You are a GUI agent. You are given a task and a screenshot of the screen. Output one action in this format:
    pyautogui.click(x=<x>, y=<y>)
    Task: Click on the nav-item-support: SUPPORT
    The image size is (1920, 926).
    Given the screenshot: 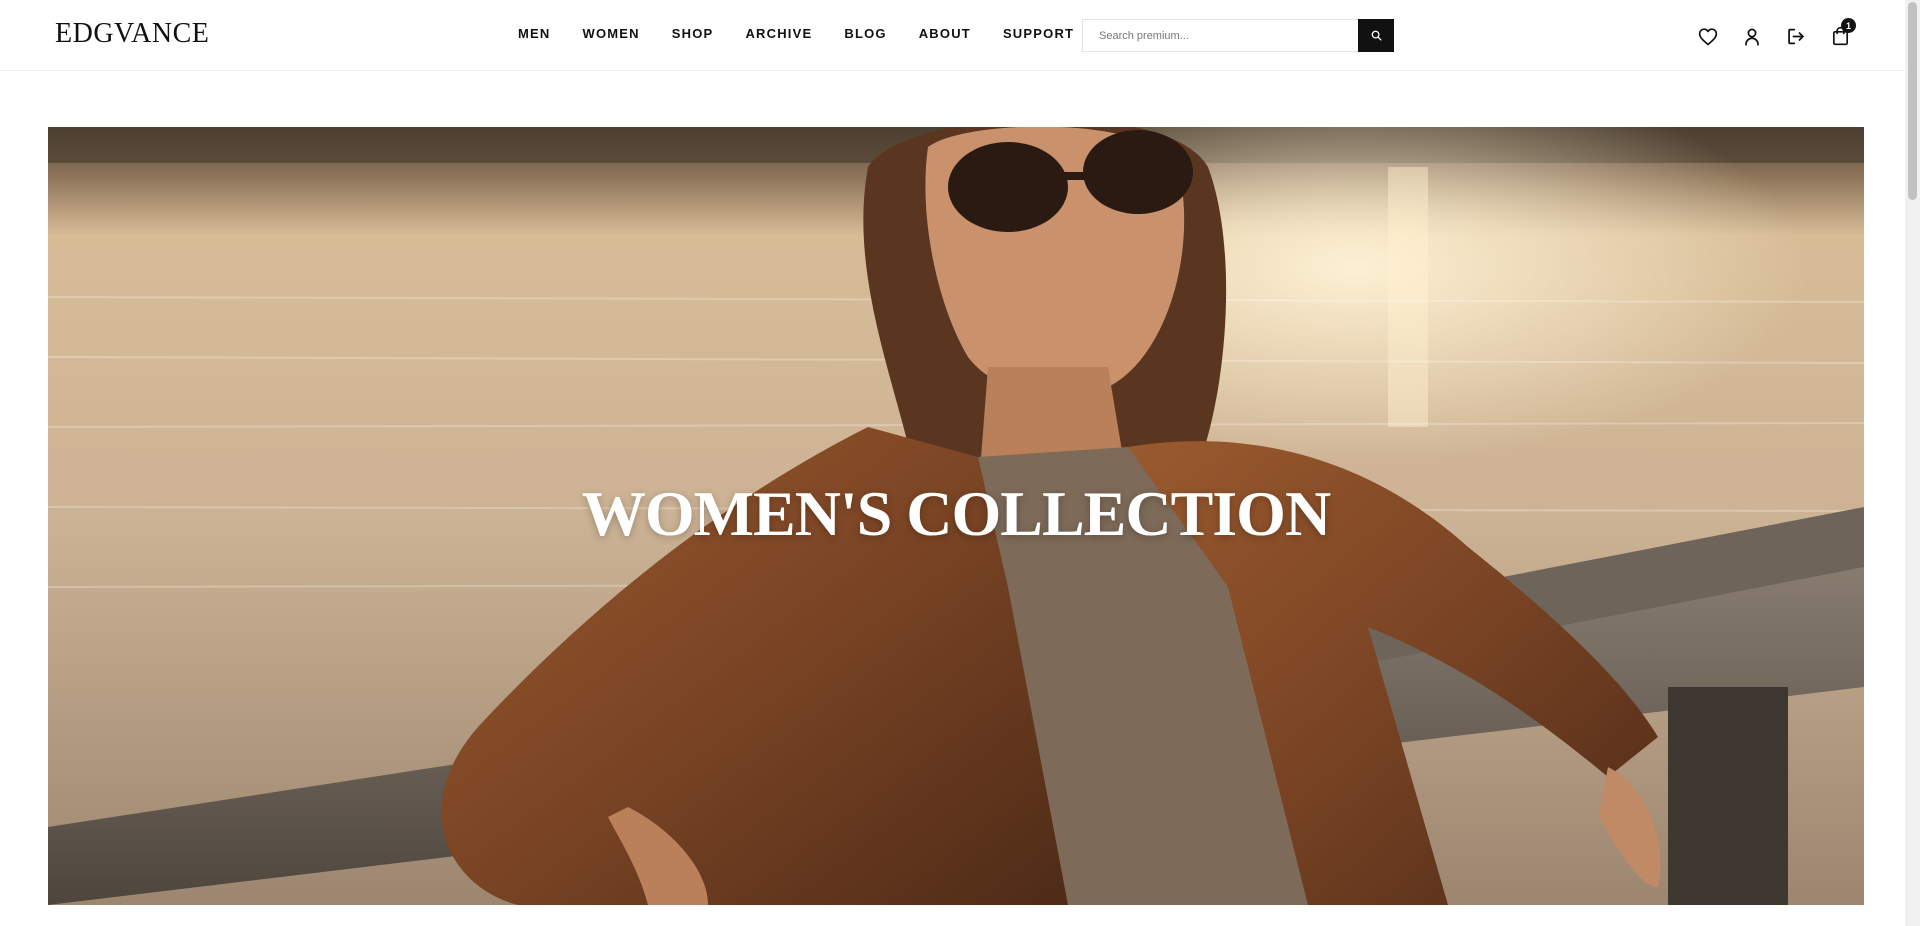 What is the action you would take?
    pyautogui.click(x=1038, y=33)
    